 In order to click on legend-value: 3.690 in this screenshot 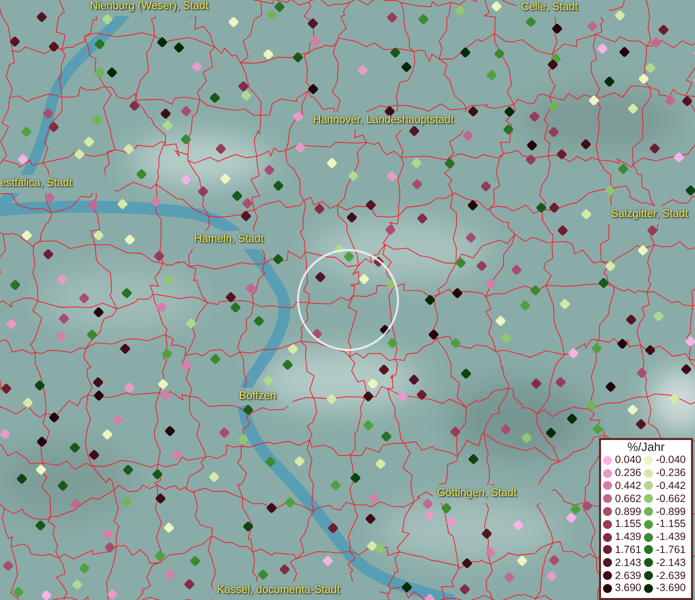, I will do `click(628, 588)`.